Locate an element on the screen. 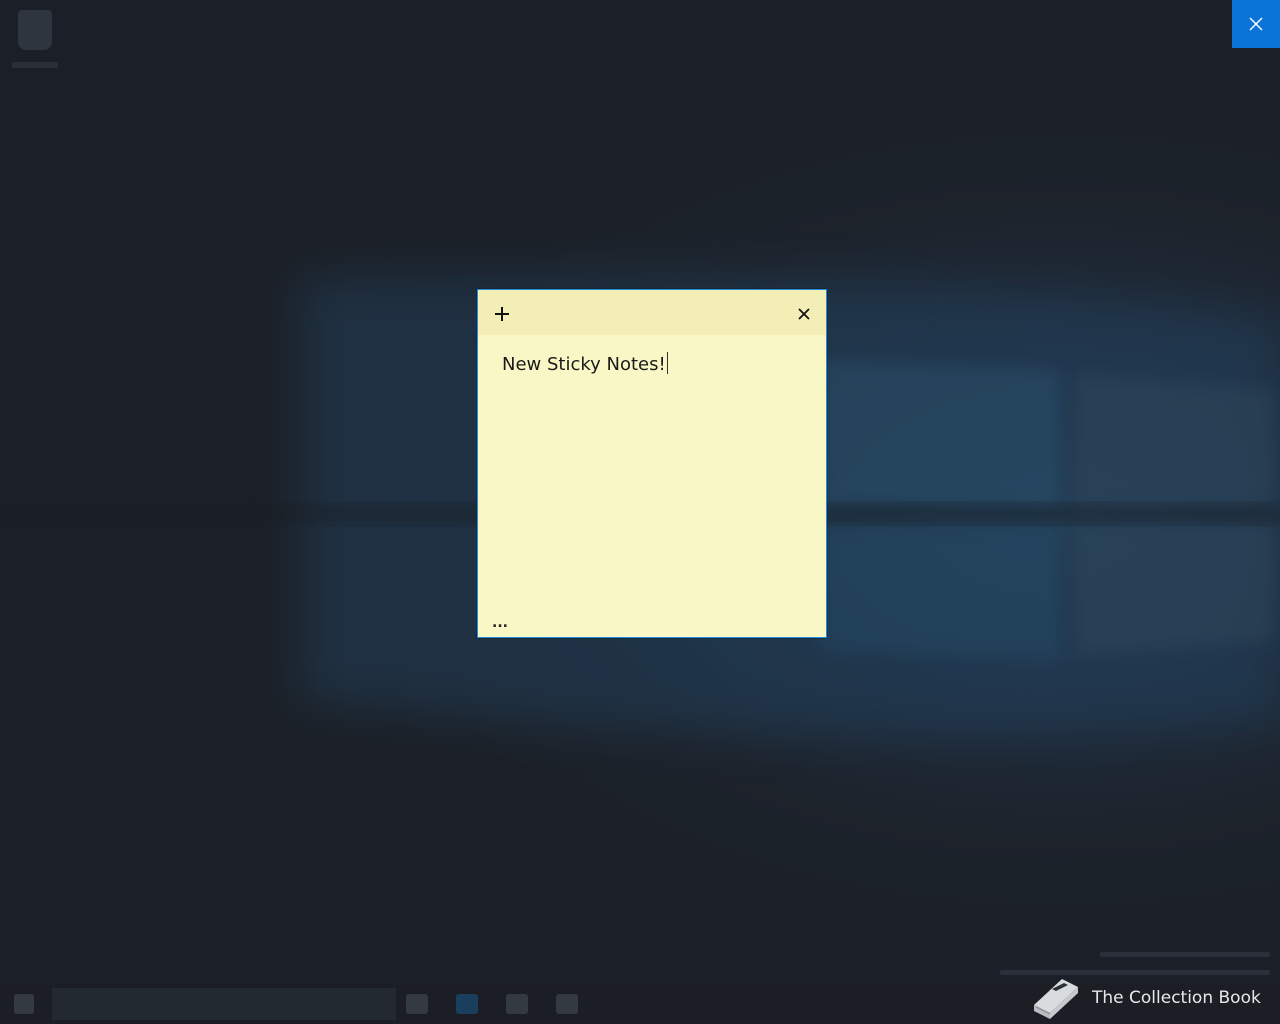 The image size is (1280, 1024). watermark-text: The Collection Book is located at coordinates (1176, 998).